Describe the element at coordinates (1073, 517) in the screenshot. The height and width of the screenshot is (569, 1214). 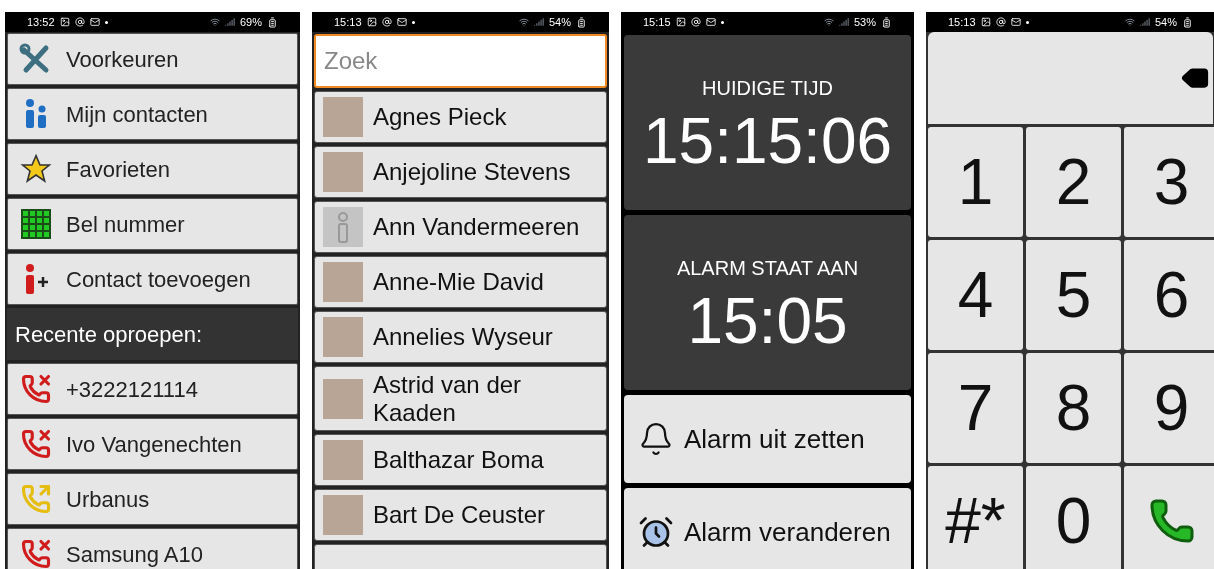
I see `dial-key: 0` at that location.